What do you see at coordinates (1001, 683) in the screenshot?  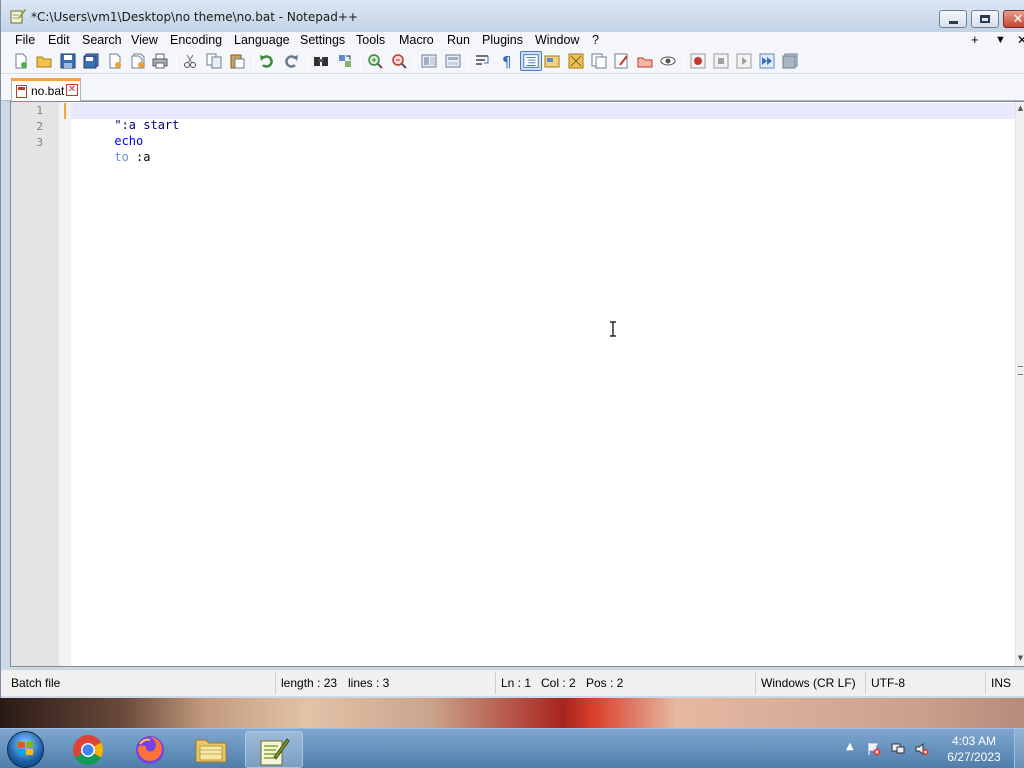 I see `status-insert-mode: INS` at bounding box center [1001, 683].